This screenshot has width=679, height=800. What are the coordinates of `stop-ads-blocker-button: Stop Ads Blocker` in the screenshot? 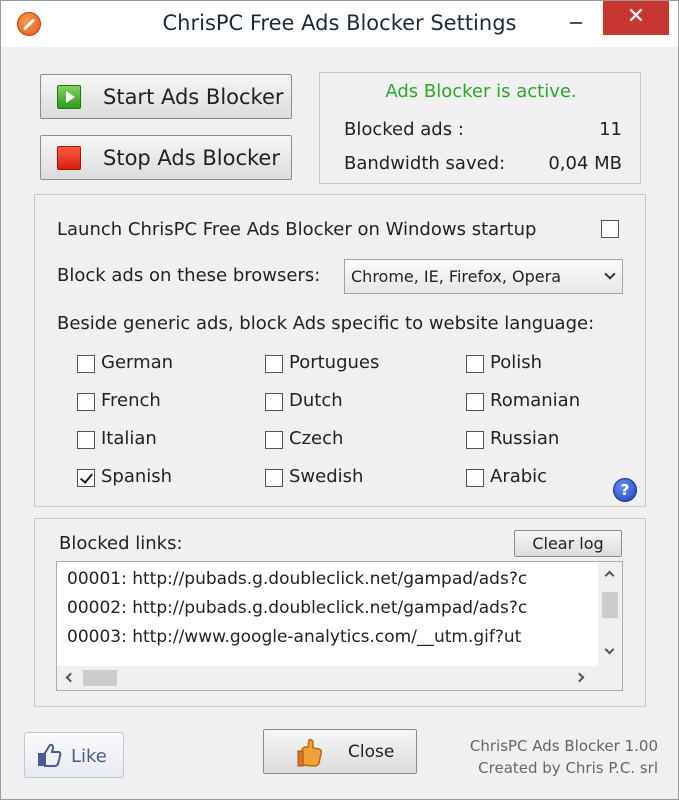 It's located at (166, 157).